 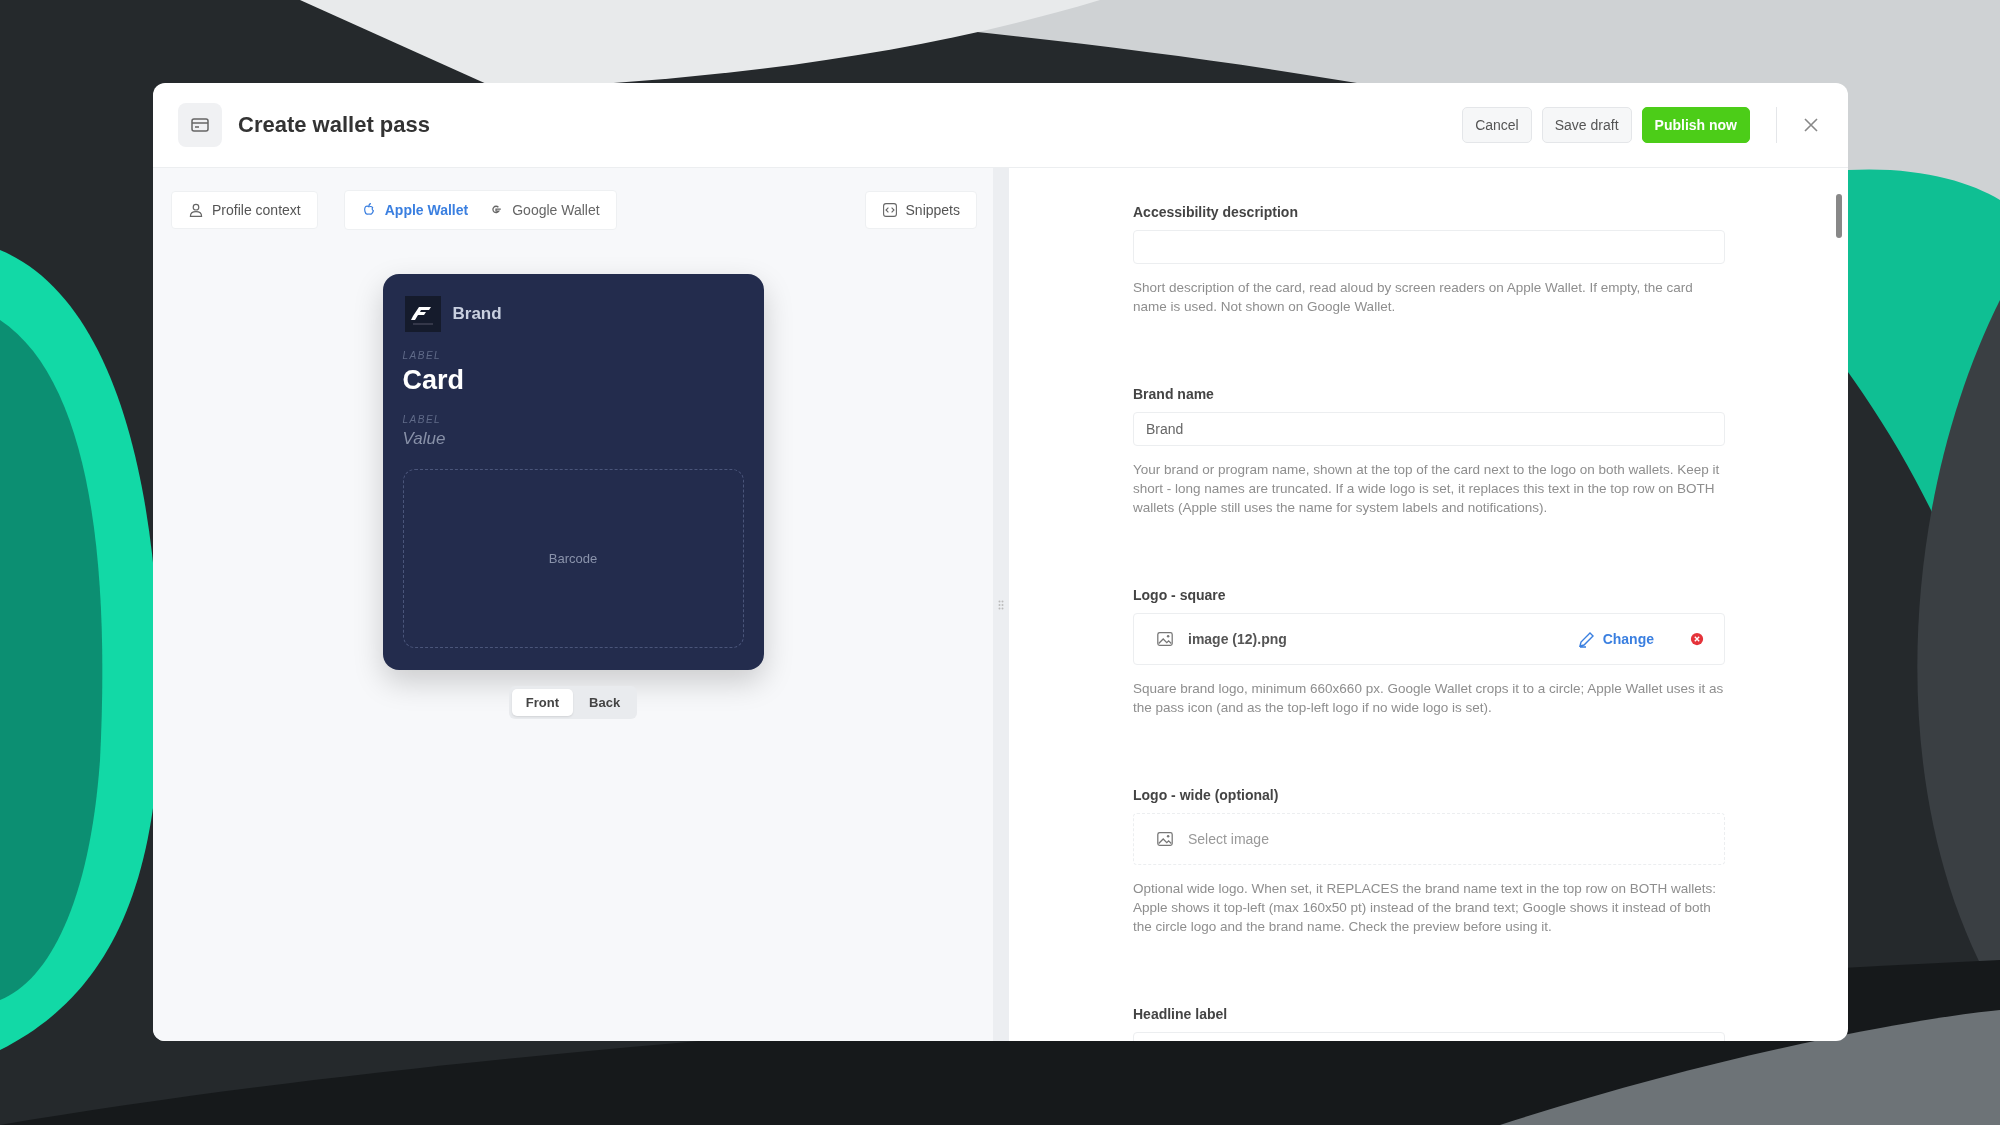 What do you see at coordinates (433, 380) in the screenshot?
I see `card-name: Card` at bounding box center [433, 380].